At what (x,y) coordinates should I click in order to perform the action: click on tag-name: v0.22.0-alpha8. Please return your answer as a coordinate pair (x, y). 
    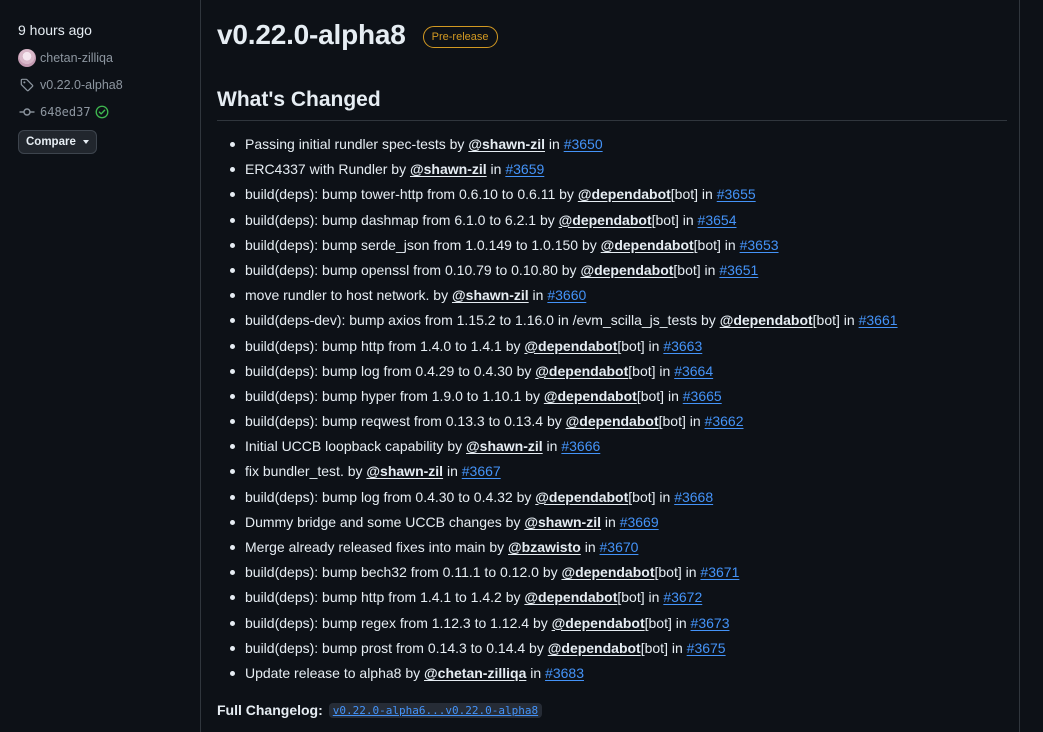
    Looking at the image, I should click on (81, 85).